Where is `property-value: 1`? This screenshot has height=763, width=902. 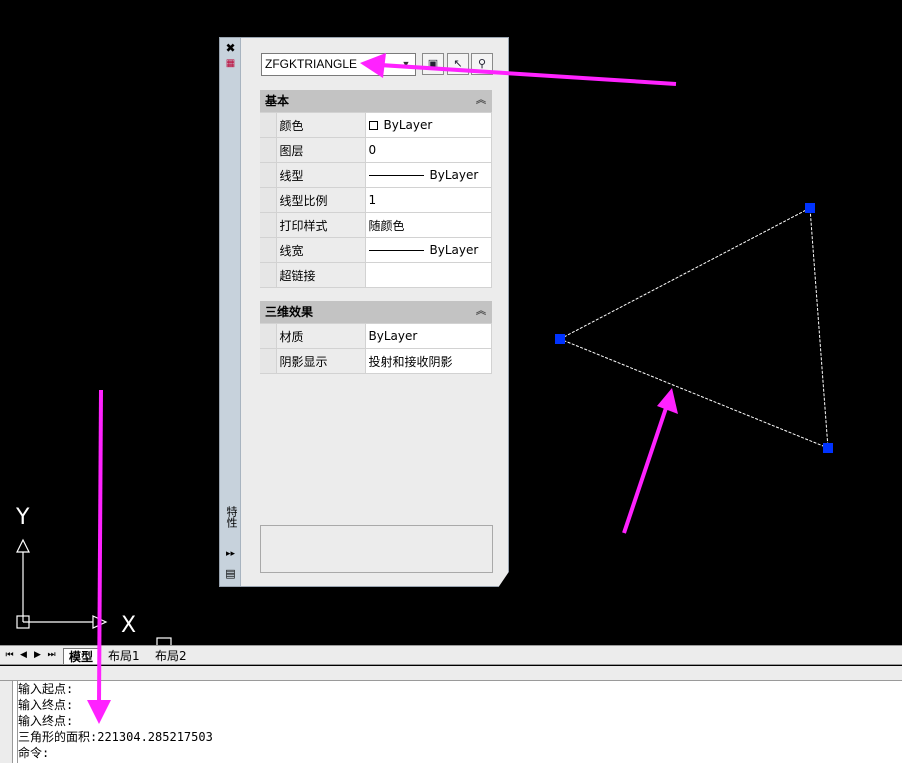
property-value: 1 is located at coordinates (428, 200).